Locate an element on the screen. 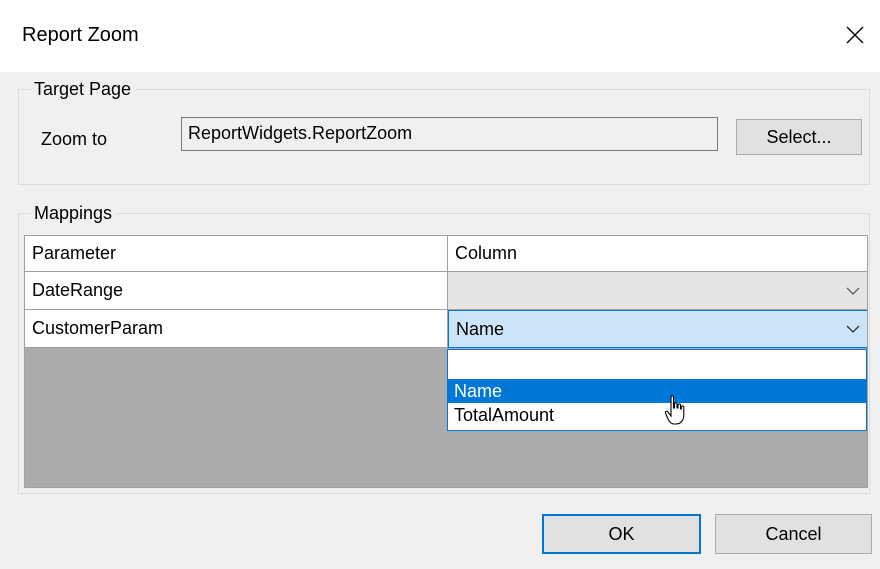 The height and width of the screenshot is (569, 880). target-page-legend: Target Page is located at coordinates (83, 89).